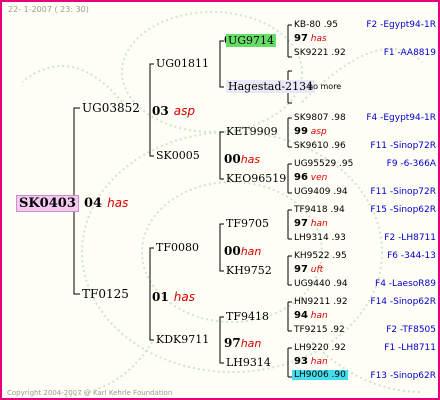  Describe the element at coordinates (320, 238) in the screenshot. I see `gen4-4-bottom: LH9314 .93` at that location.